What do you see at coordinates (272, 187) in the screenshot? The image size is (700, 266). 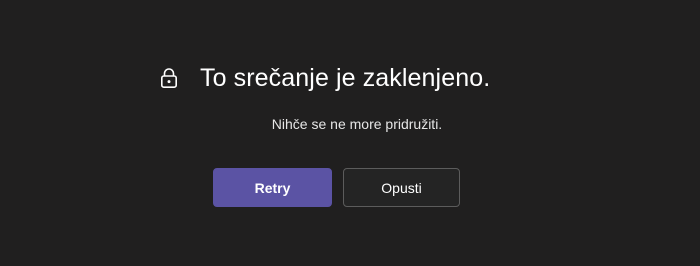 I see `retry-button: Retry` at bounding box center [272, 187].